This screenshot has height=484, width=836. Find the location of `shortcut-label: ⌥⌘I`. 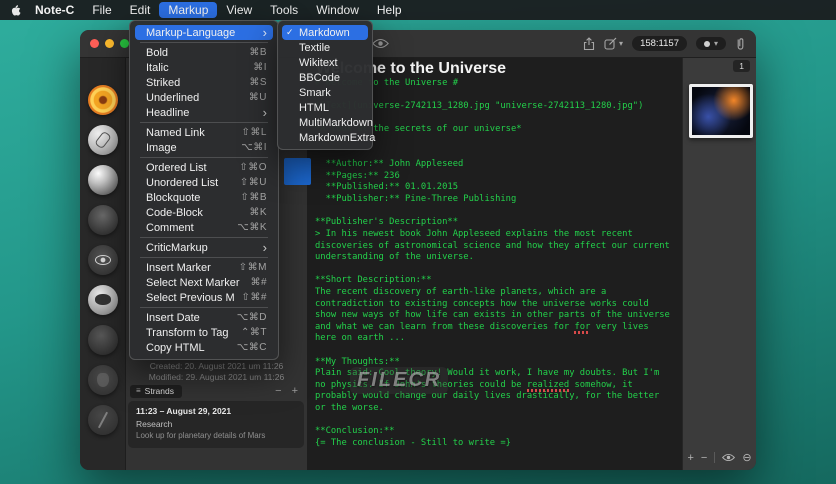

shortcut-label: ⌥⌘I is located at coordinates (254, 147).